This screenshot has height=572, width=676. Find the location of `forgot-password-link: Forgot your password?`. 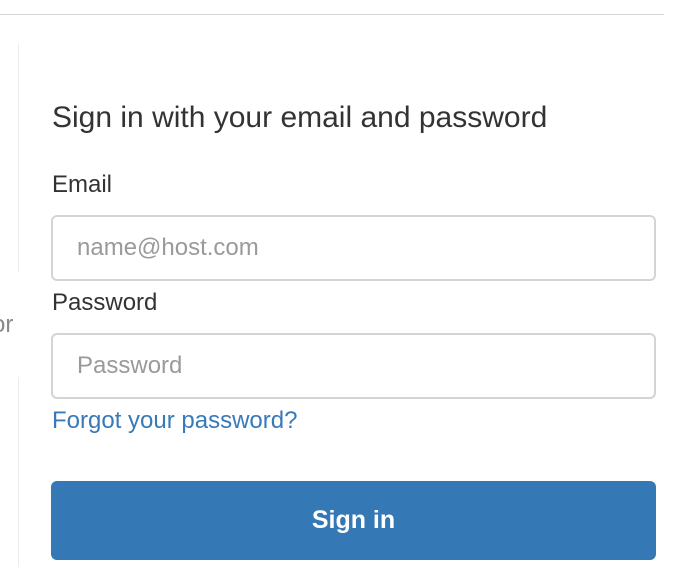

forgot-password-link: Forgot your password? is located at coordinates (174, 421).